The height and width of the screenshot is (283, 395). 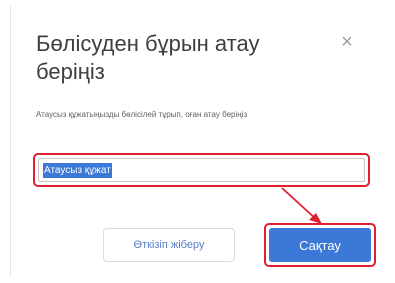 I want to click on skip-button: Өткізіп жіберу, so click(x=169, y=245).